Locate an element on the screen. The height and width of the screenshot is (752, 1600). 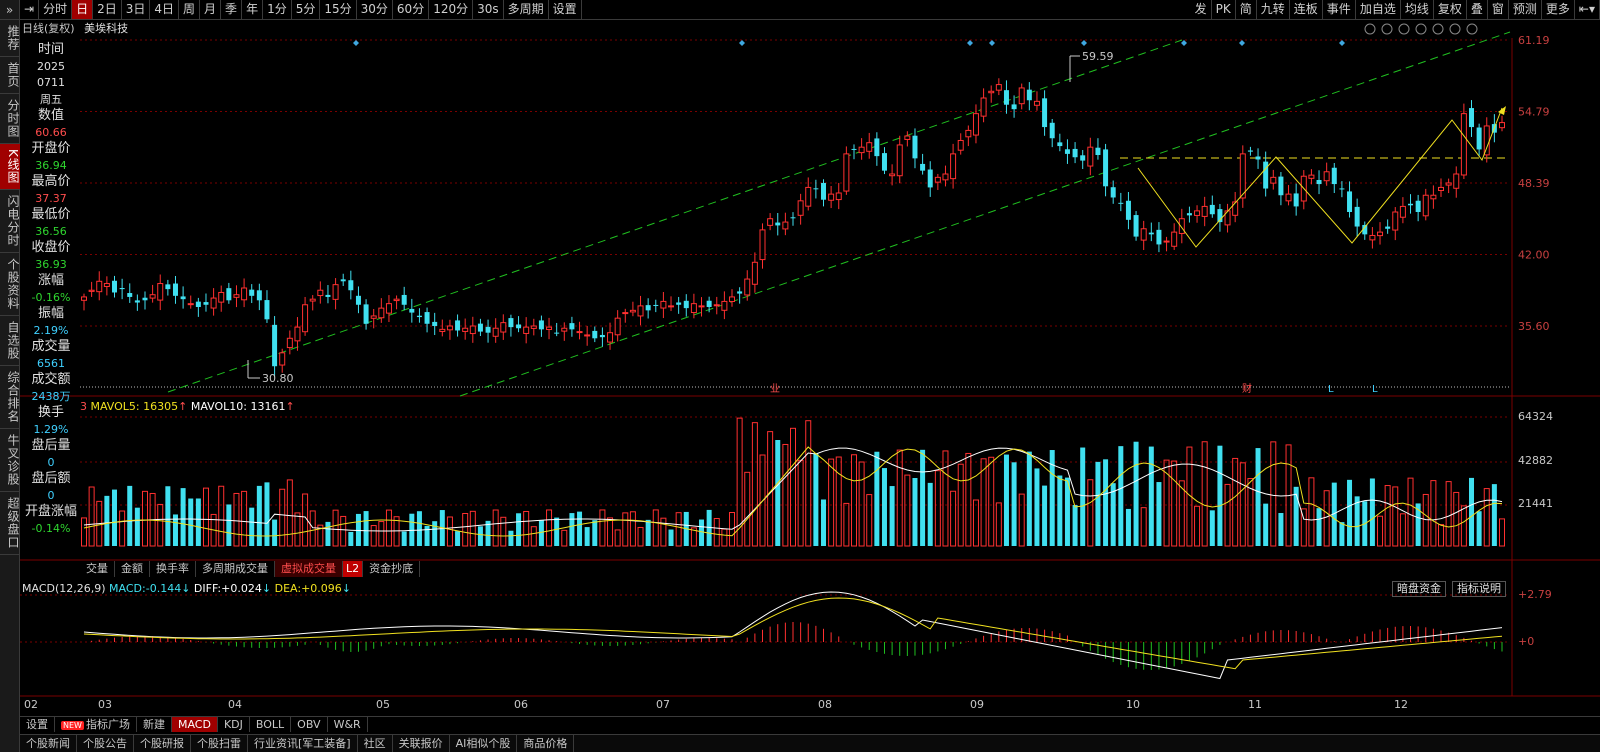
event-diamond-icon is located at coordinates (992, 43).